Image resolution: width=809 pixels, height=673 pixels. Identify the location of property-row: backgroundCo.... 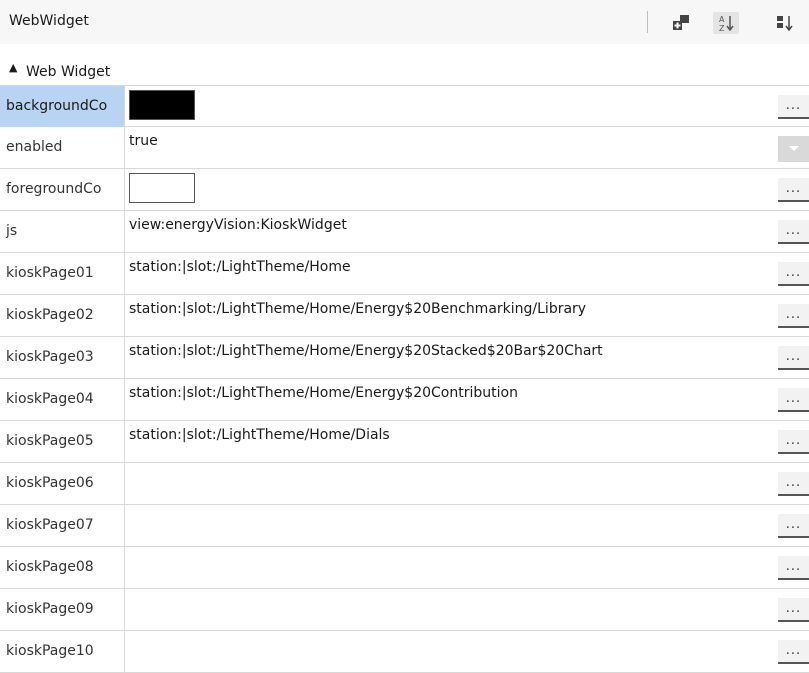
(404, 106).